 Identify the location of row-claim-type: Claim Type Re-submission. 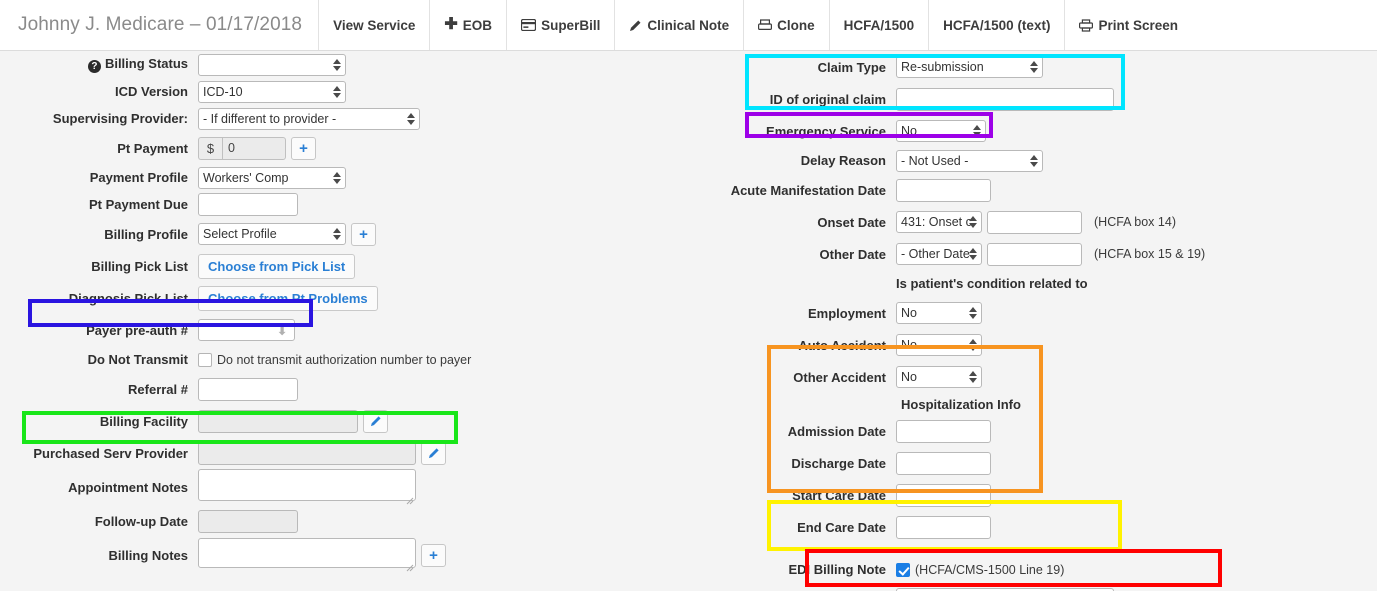
(1033, 67).